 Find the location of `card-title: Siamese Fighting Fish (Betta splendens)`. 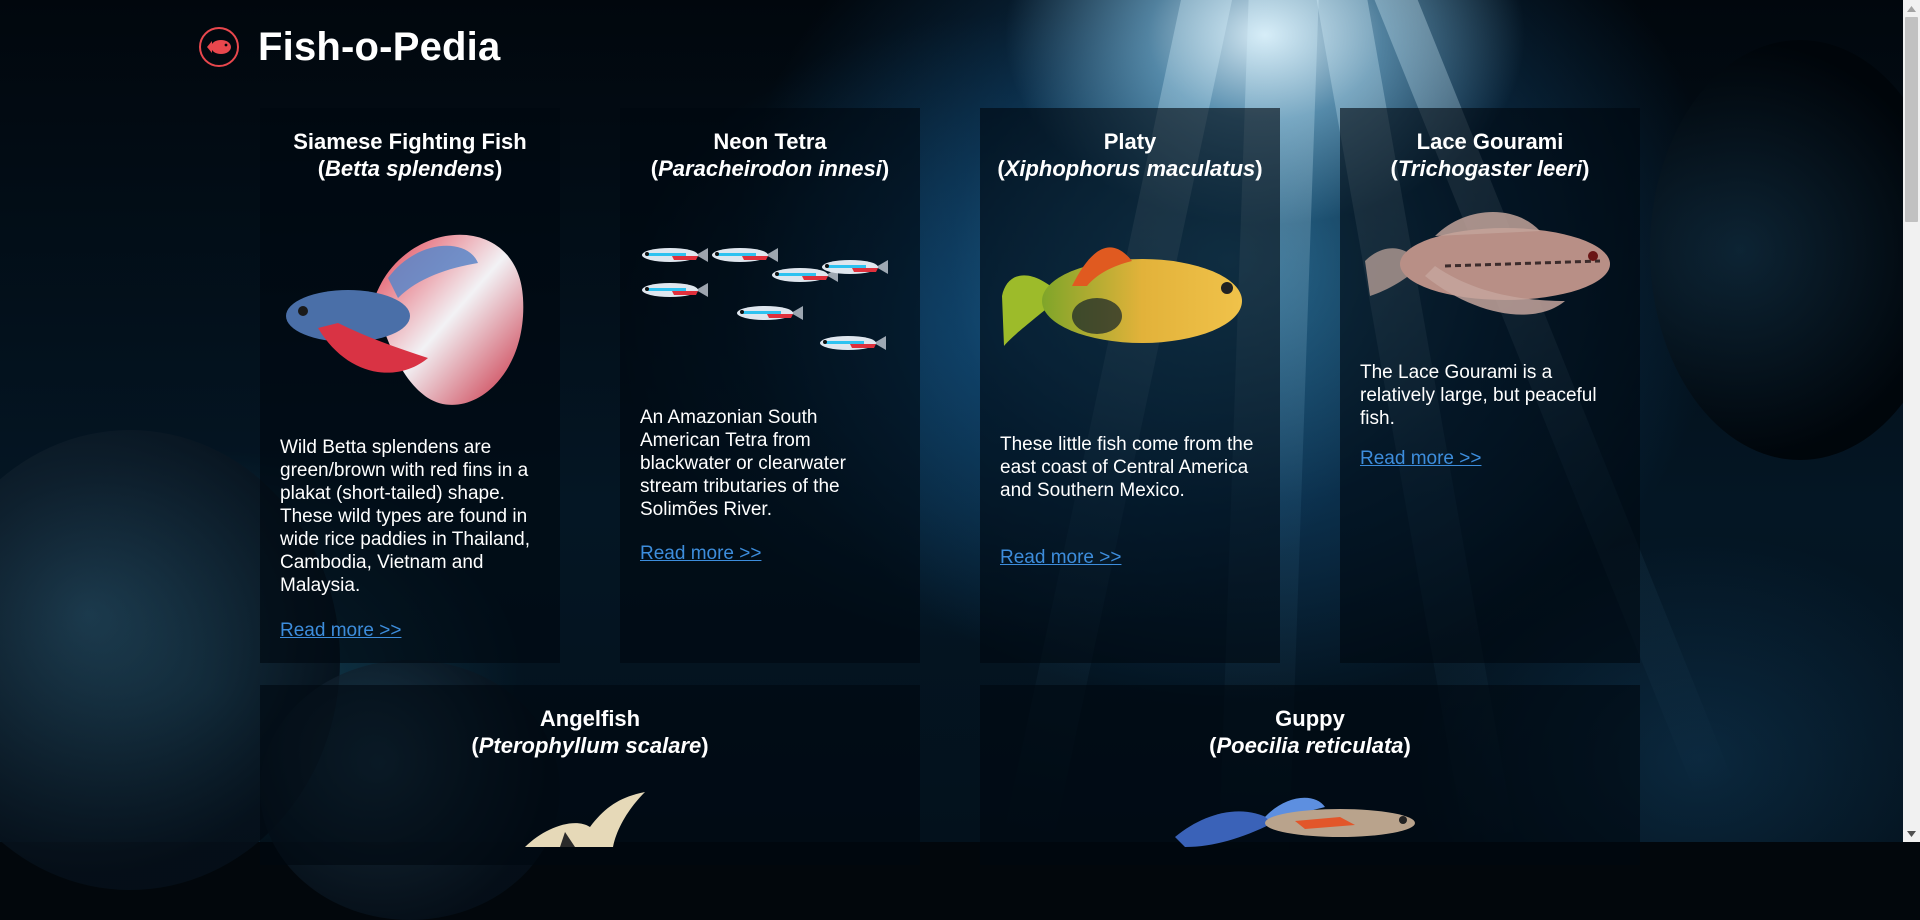

card-title: Siamese Fighting Fish (Betta splendens) is located at coordinates (410, 155).